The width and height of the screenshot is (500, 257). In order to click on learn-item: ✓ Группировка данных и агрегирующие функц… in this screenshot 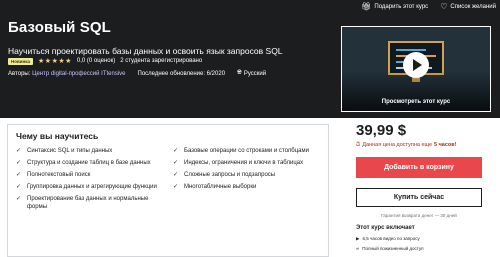, I will do `click(89, 187)`.